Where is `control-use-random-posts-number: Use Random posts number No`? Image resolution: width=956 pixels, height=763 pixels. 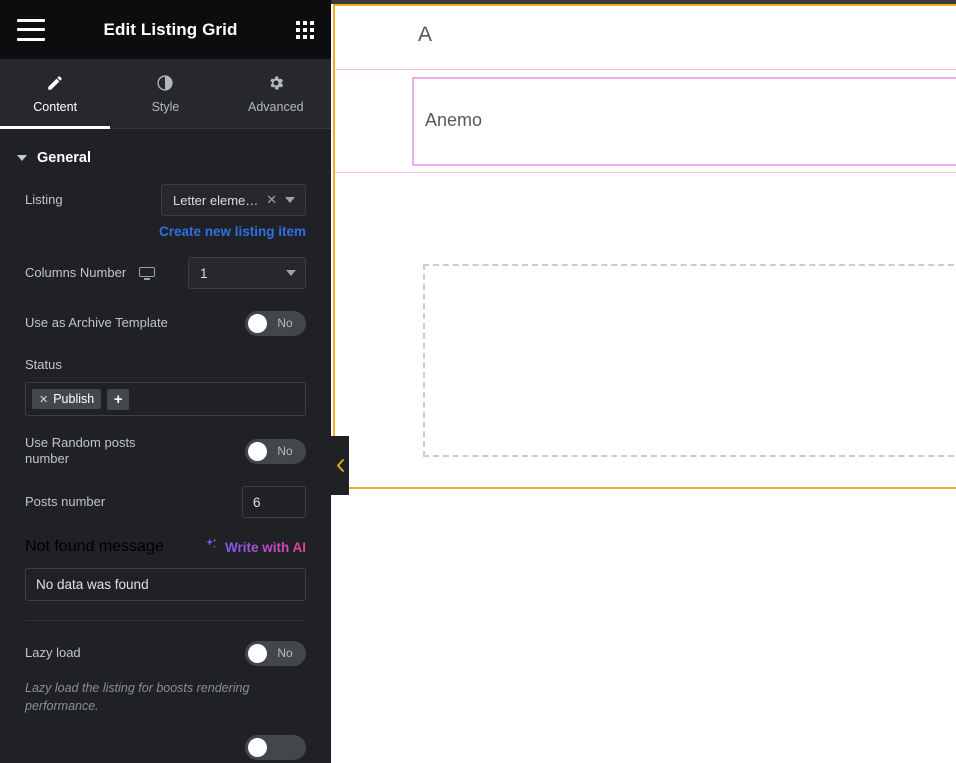 control-use-random-posts-number: Use Random posts number No is located at coordinates (165, 451).